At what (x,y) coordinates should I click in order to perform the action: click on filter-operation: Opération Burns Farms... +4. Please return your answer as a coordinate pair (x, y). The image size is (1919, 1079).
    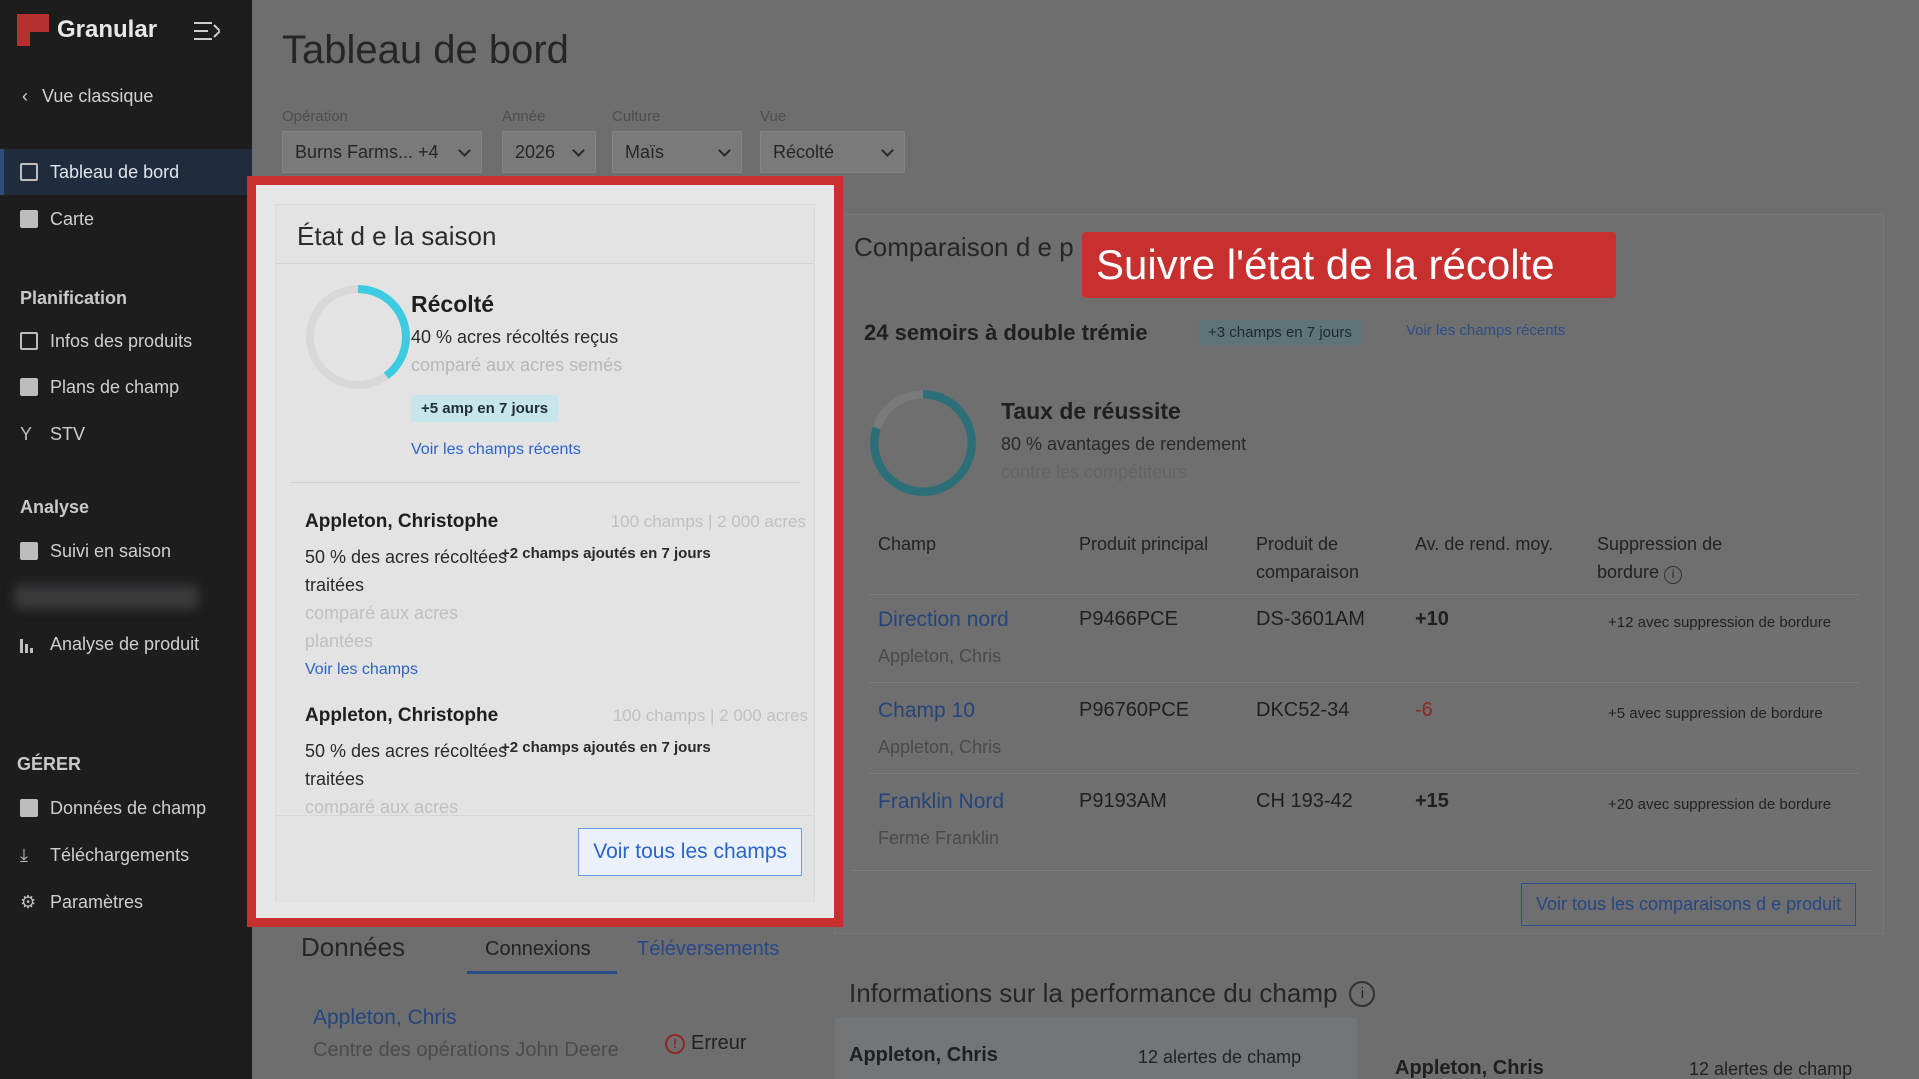
    Looking at the image, I should click on (382, 140).